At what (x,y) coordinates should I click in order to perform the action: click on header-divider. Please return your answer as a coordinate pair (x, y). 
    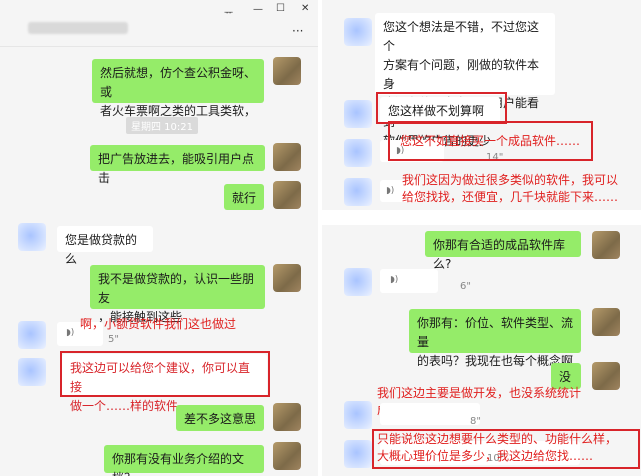
    Looking at the image, I should click on (159, 46).